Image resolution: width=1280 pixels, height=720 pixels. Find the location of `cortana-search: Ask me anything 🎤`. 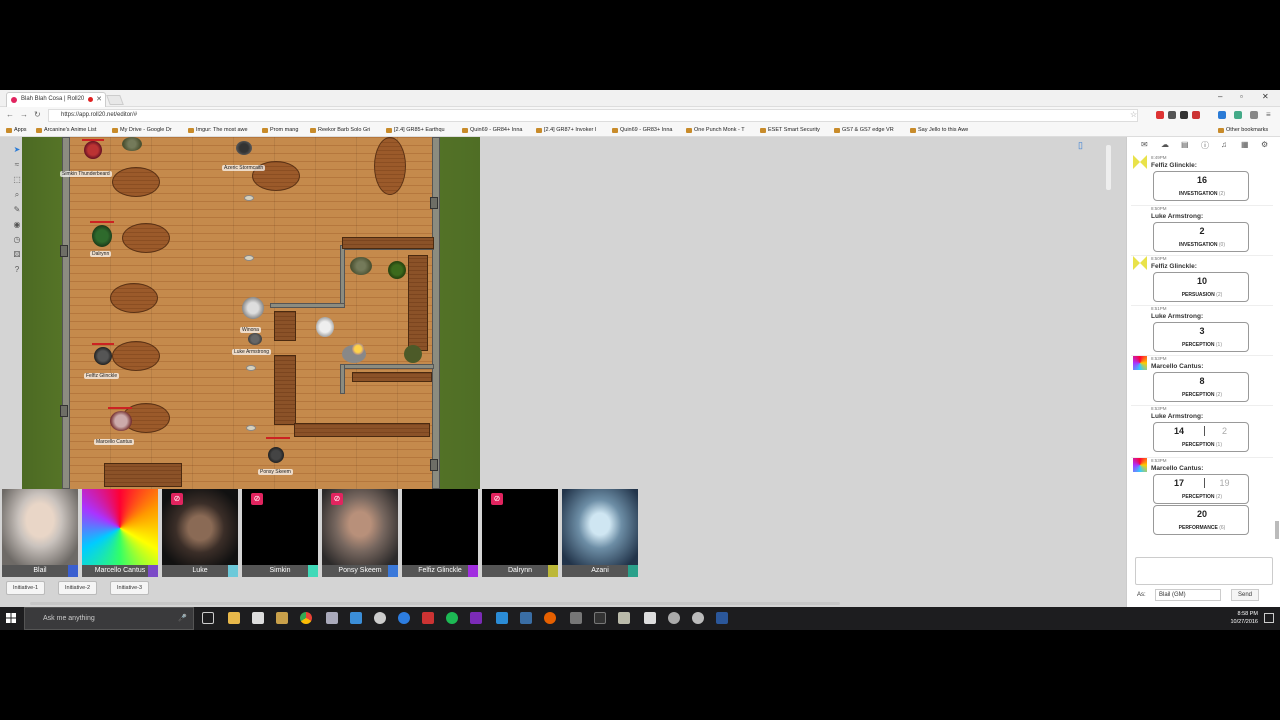

cortana-search: Ask me anything 🎤 is located at coordinates (109, 618).